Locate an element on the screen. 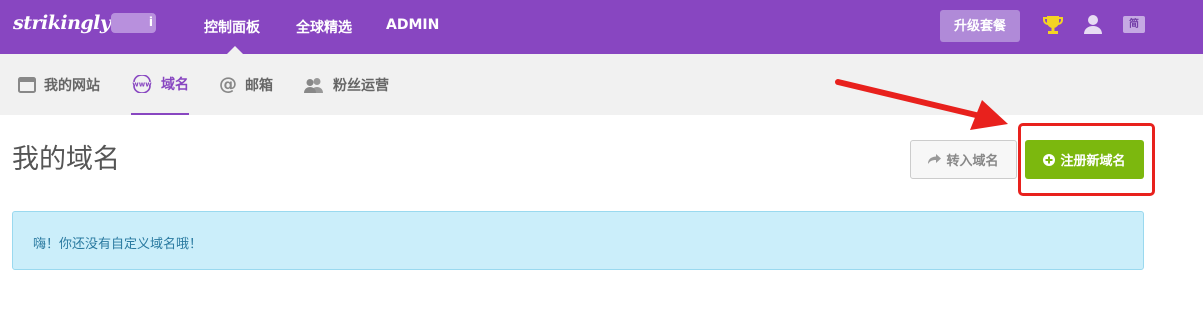  account-badge: i is located at coordinates (133, 23).